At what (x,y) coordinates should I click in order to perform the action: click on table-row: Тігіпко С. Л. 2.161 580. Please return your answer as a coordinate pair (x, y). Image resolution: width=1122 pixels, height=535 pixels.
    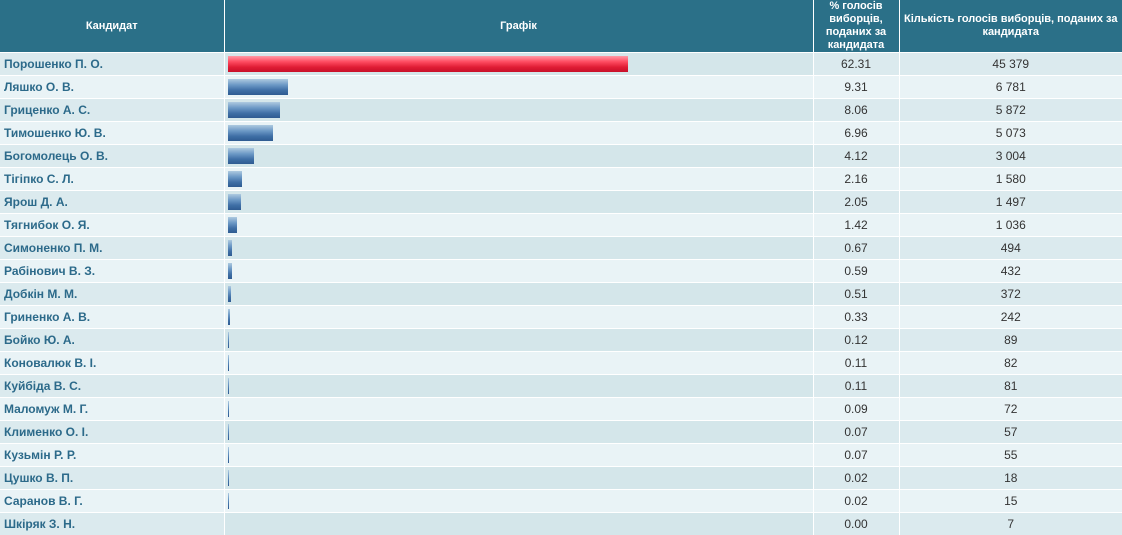
    Looking at the image, I should click on (561, 179).